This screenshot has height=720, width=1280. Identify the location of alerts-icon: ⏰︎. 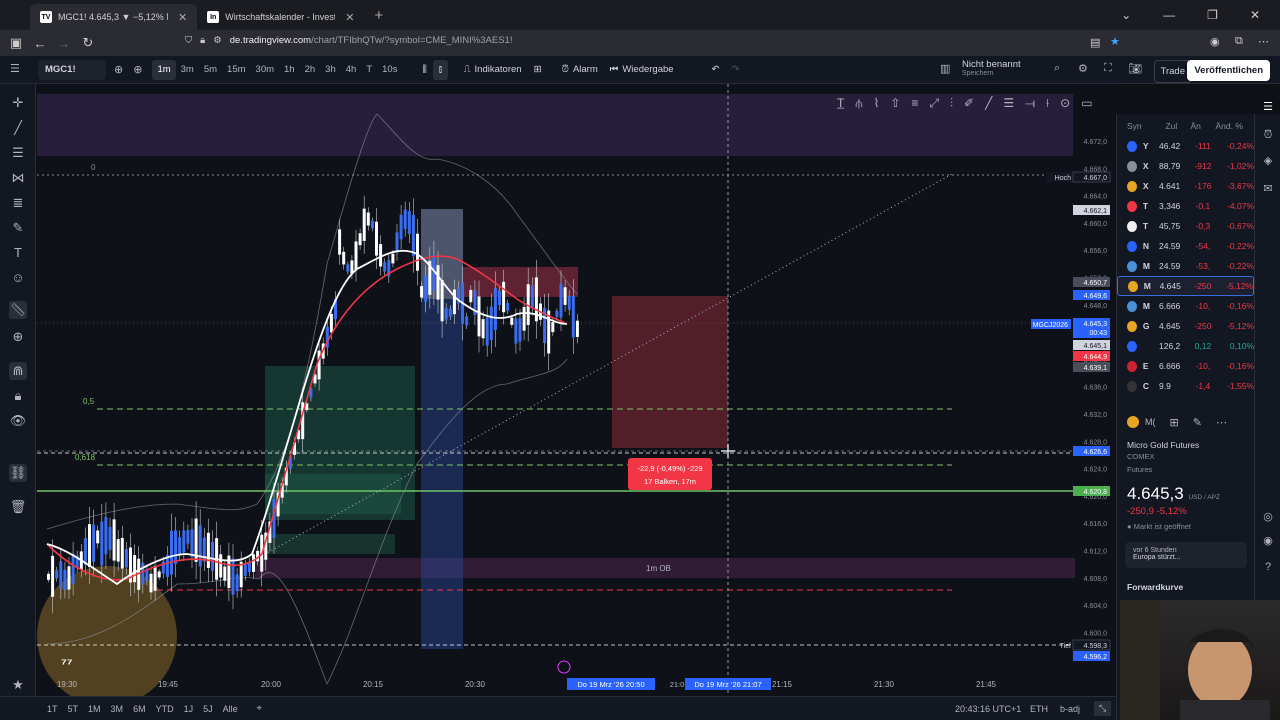
(1268, 135).